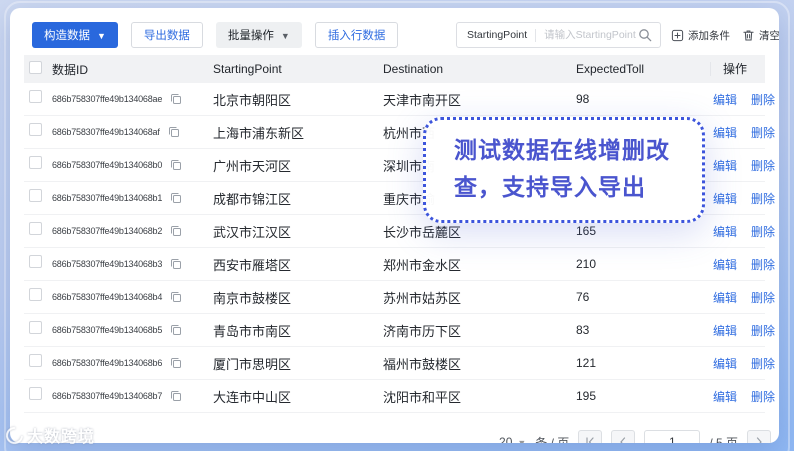 Image resolution: width=794 pixels, height=451 pixels. What do you see at coordinates (259, 133) in the screenshot?
I see `row-startingpoint: 上海市浦东新区` at bounding box center [259, 133].